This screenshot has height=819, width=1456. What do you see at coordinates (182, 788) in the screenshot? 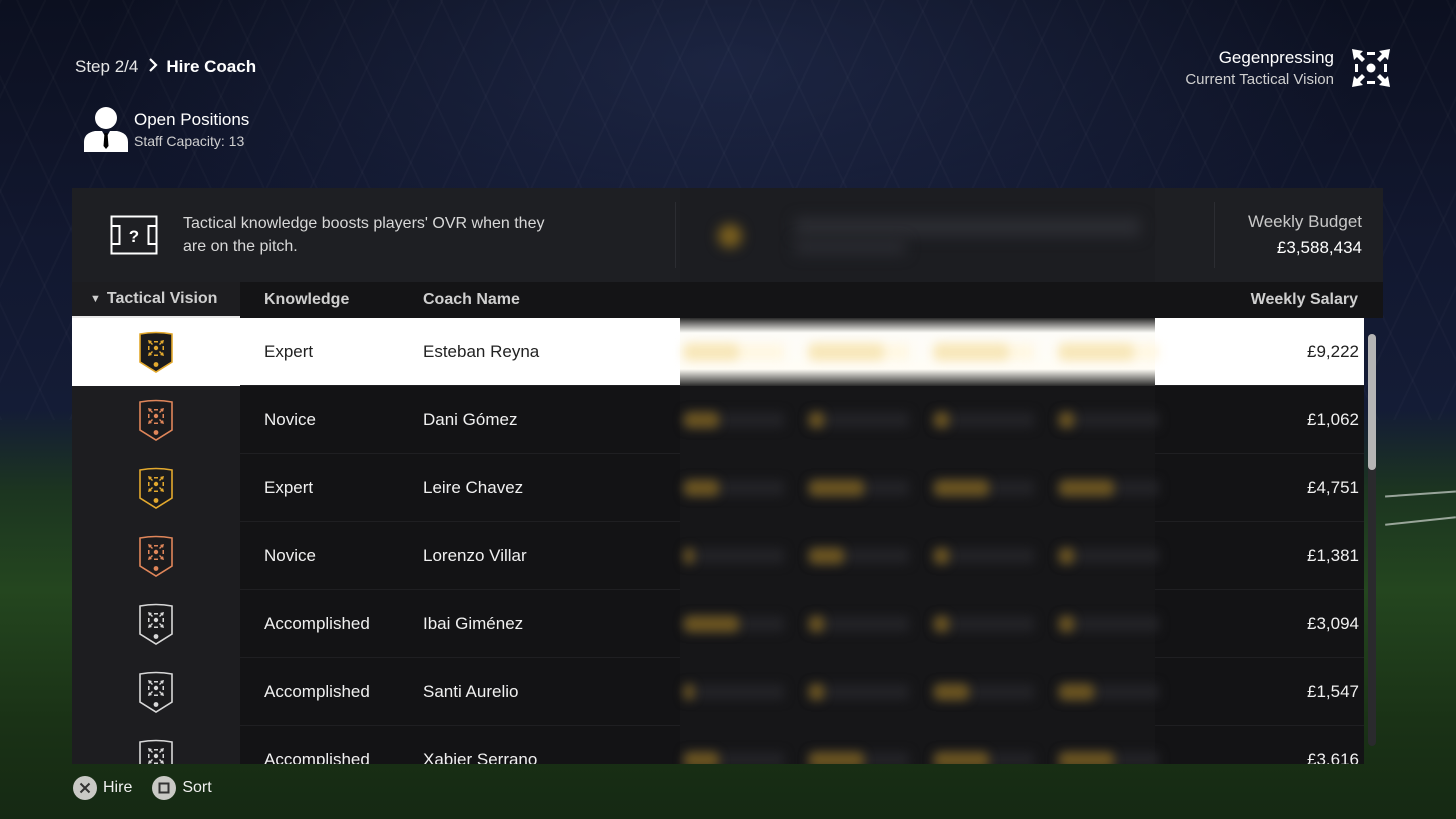
I see `sort-button: Sort` at bounding box center [182, 788].